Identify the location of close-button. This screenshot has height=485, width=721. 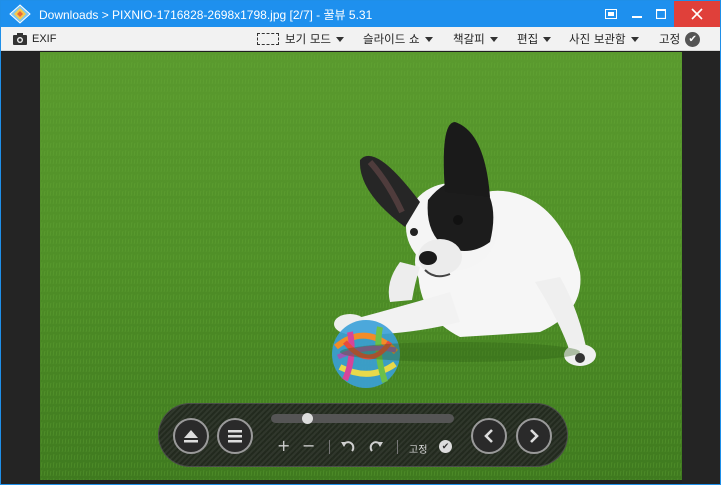
(697, 14).